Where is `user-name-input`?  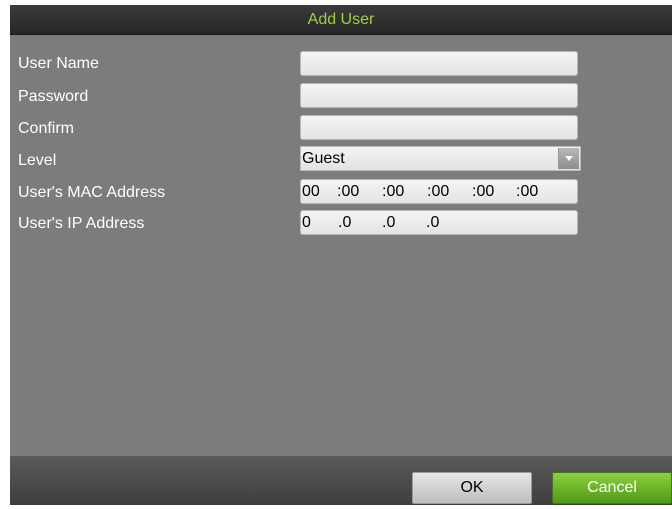
user-name-input is located at coordinates (439, 63).